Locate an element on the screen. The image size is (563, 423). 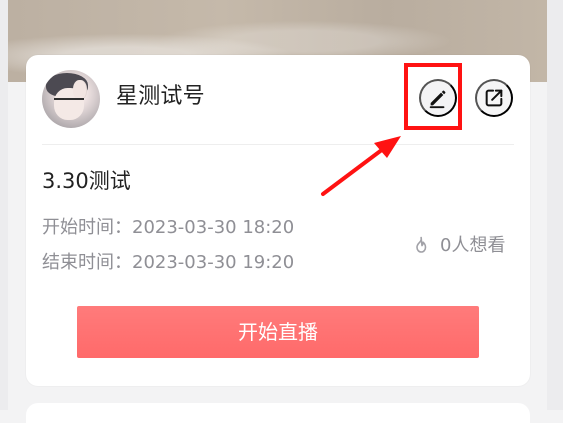
viewer-count: 0人想看 is located at coordinates (458, 246).